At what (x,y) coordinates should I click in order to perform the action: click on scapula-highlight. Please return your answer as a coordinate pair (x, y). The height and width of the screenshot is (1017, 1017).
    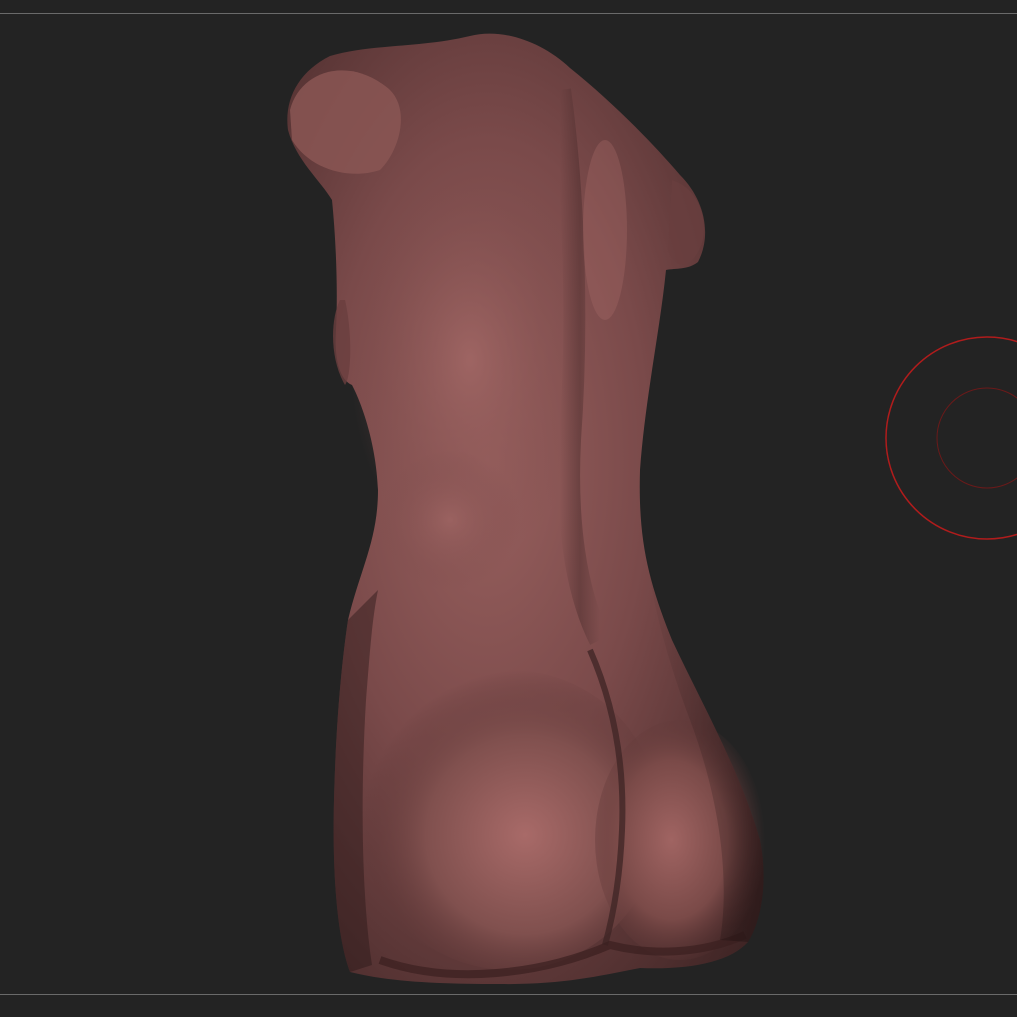
    Looking at the image, I should click on (605, 230).